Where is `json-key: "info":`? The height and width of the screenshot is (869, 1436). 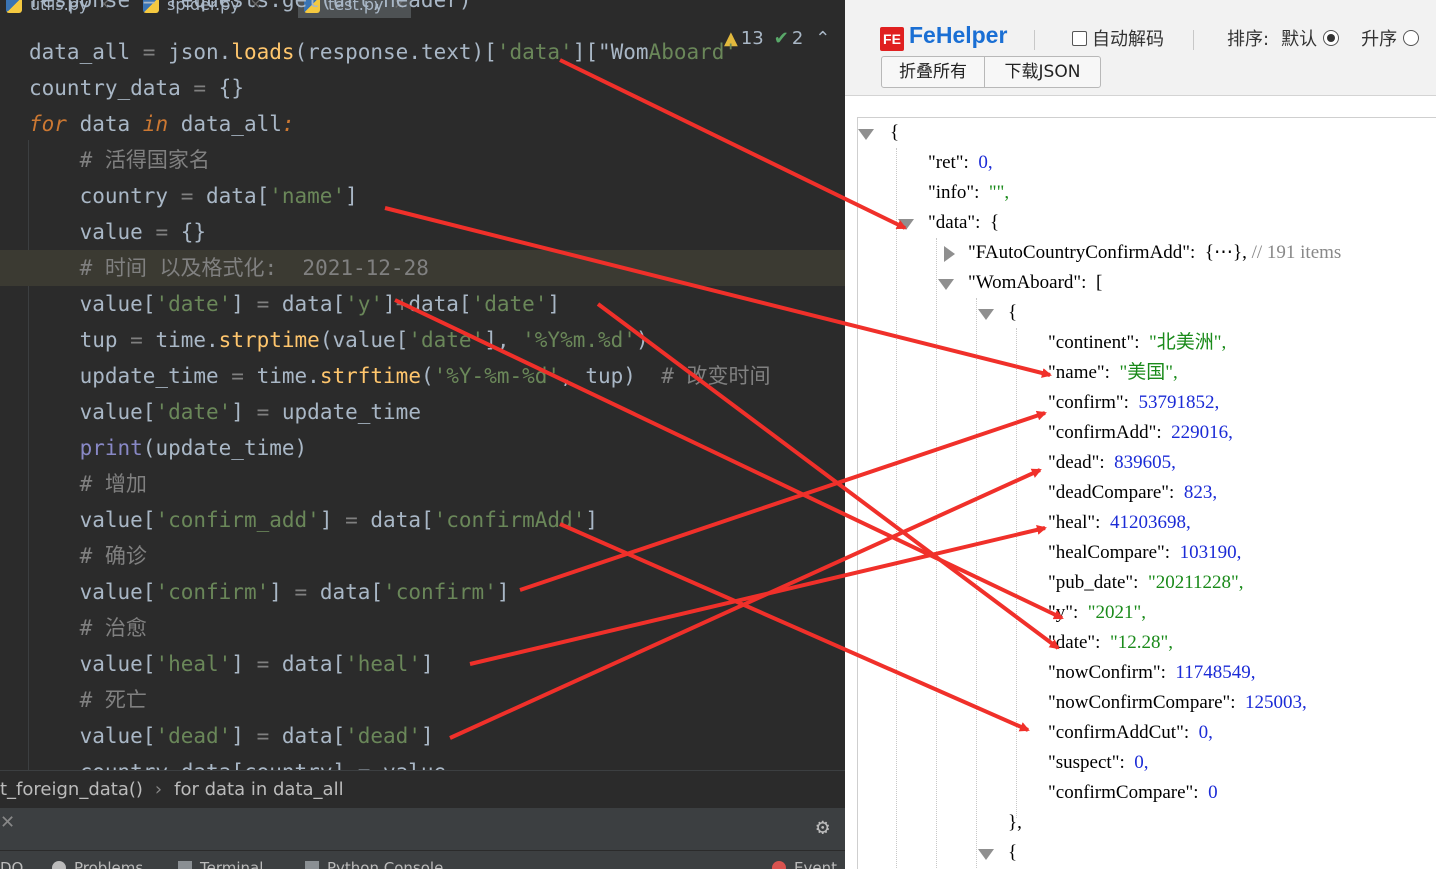 json-key: "info": is located at coordinates (954, 192).